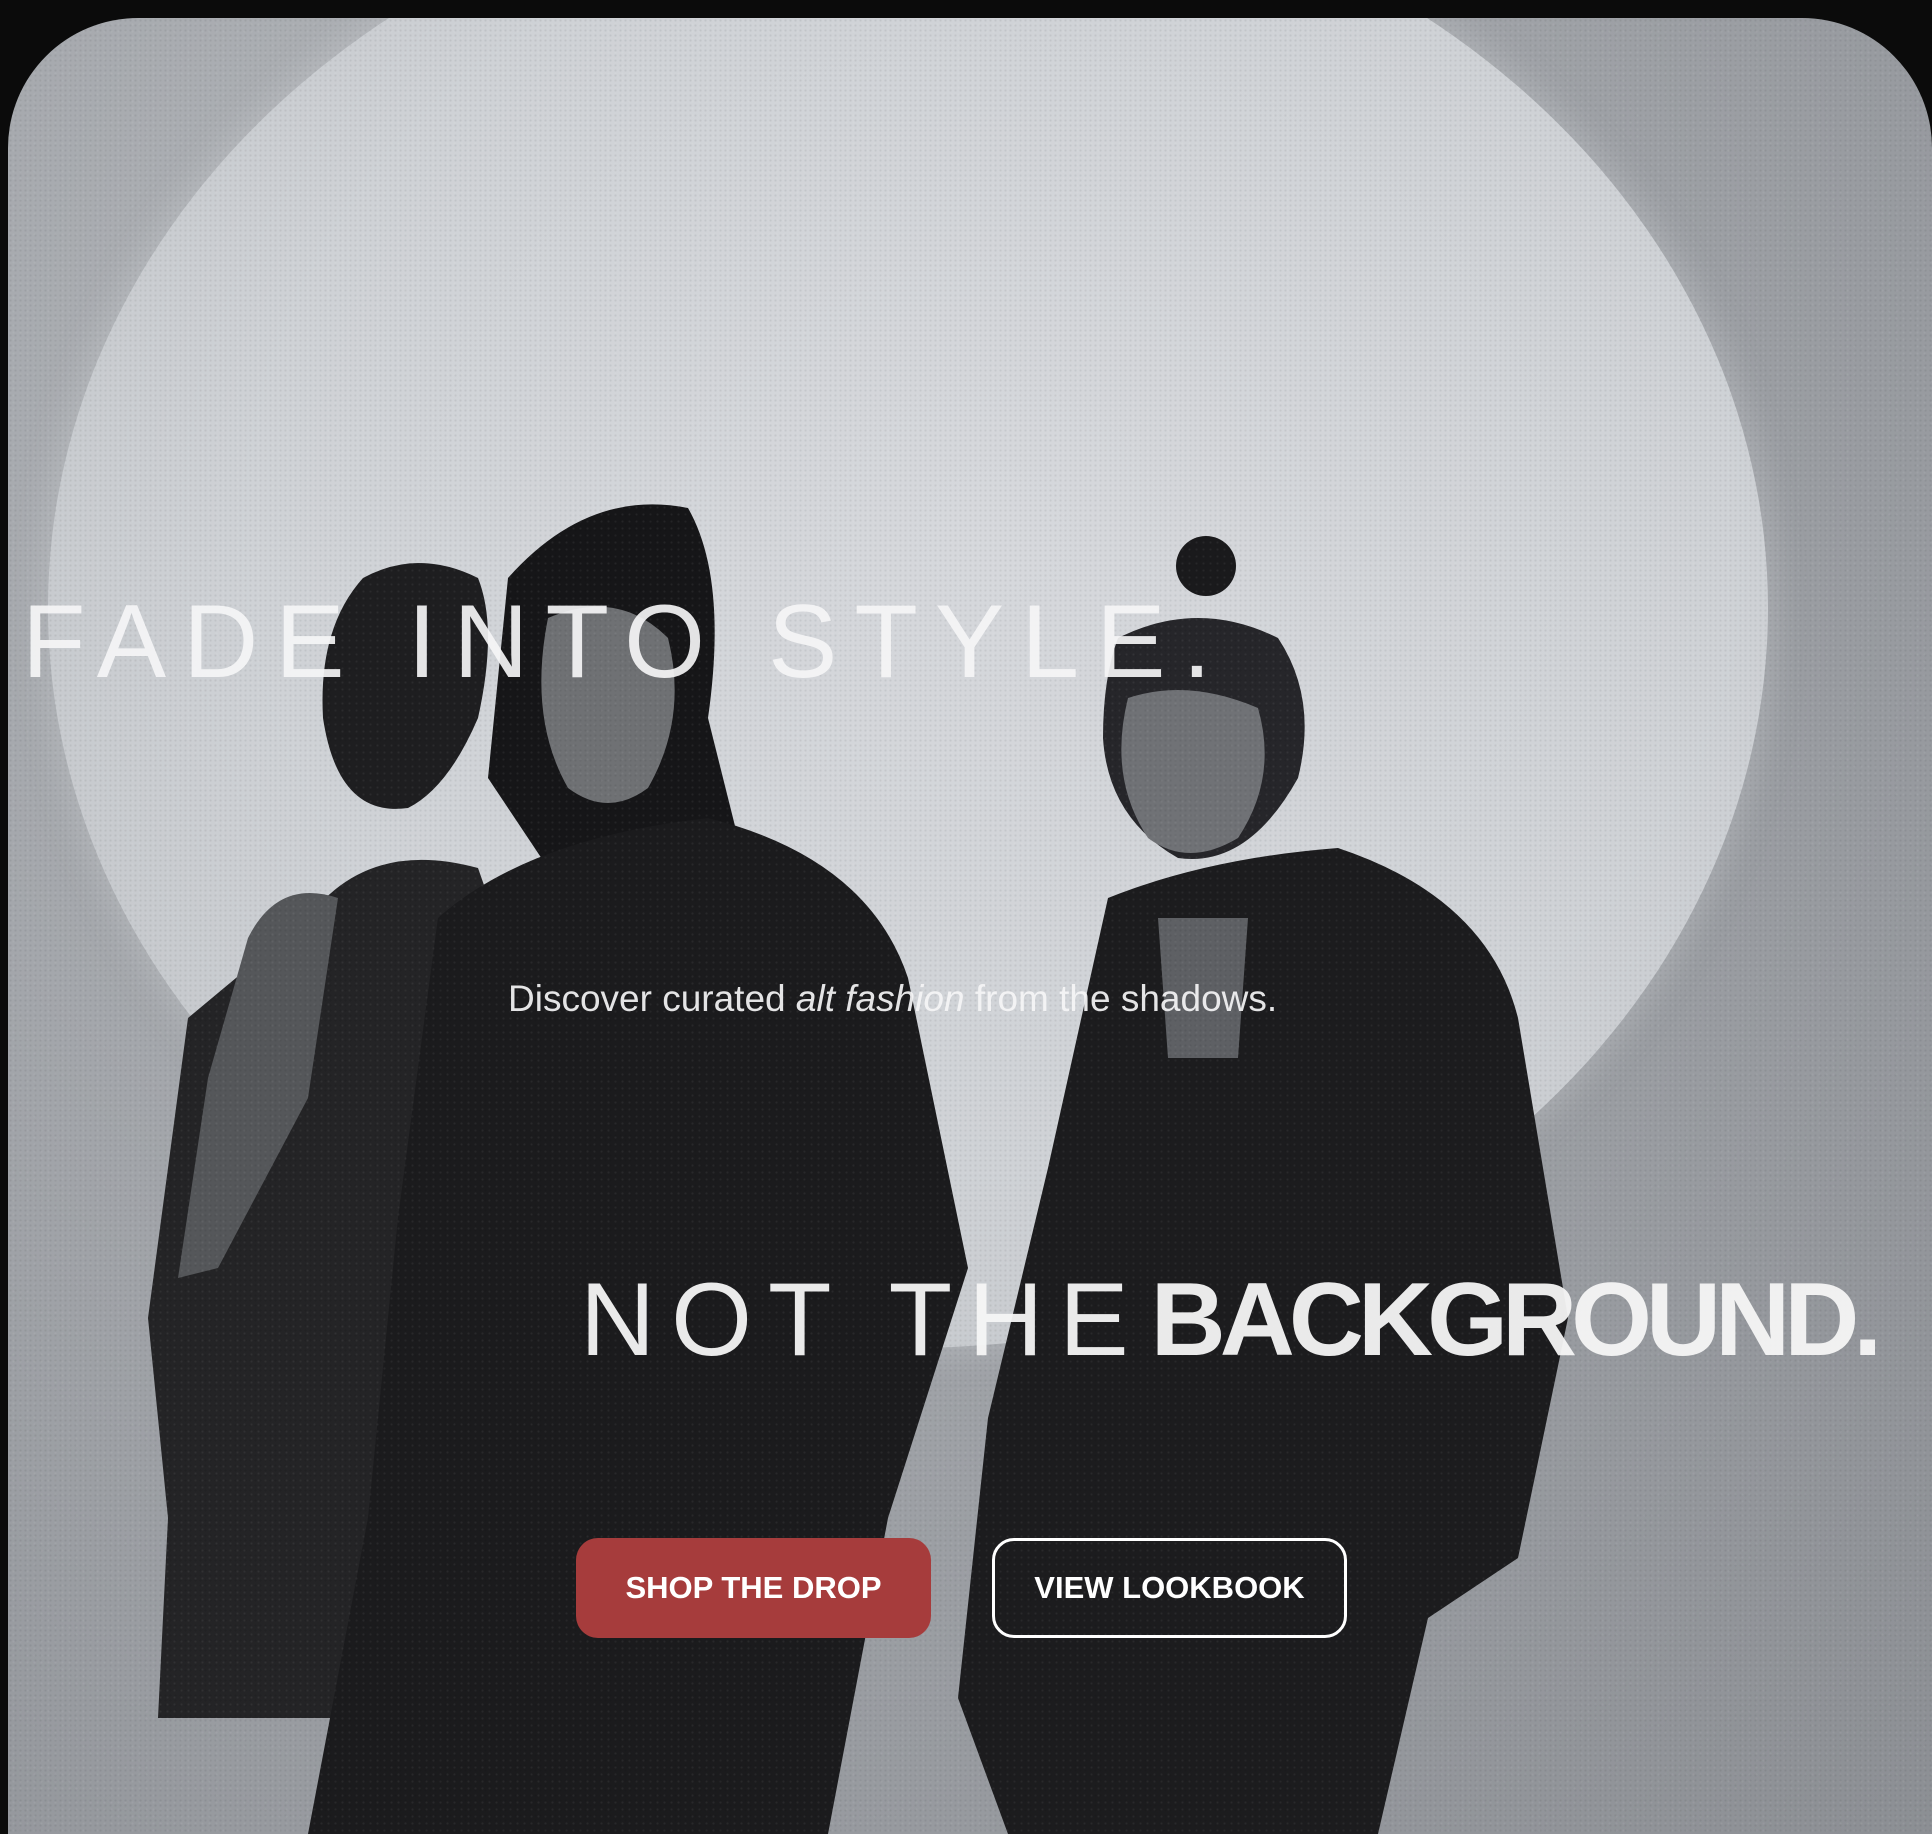 This screenshot has width=1932, height=1834. I want to click on headline-bottom-tight: BACKGROUND., so click(1516, 1320).